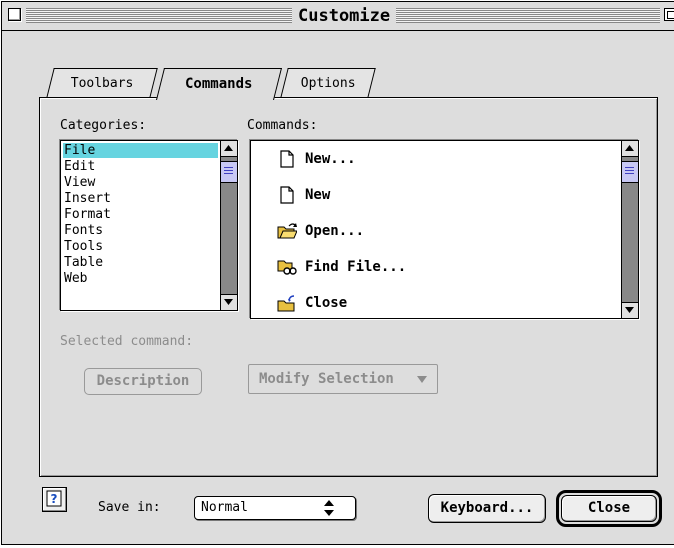  I want to click on category-item-fonts: Fonts, so click(140, 230).